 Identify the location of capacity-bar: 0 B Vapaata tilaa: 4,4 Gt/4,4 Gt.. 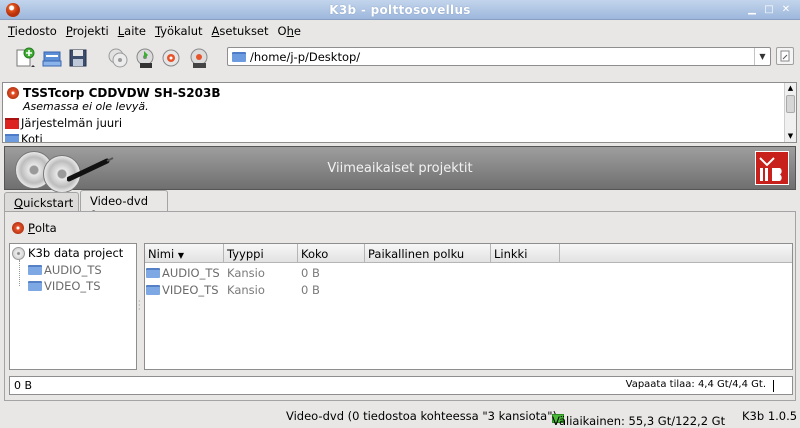
(401, 385).